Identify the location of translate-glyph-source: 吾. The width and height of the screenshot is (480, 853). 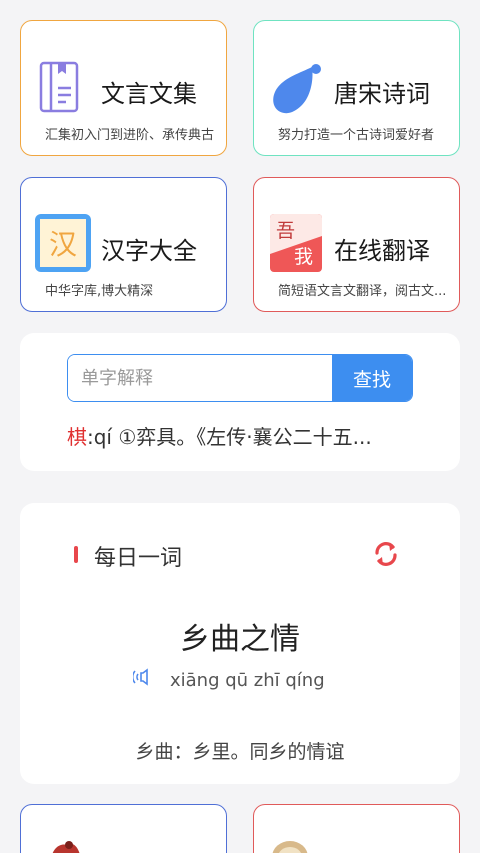
(286, 231).